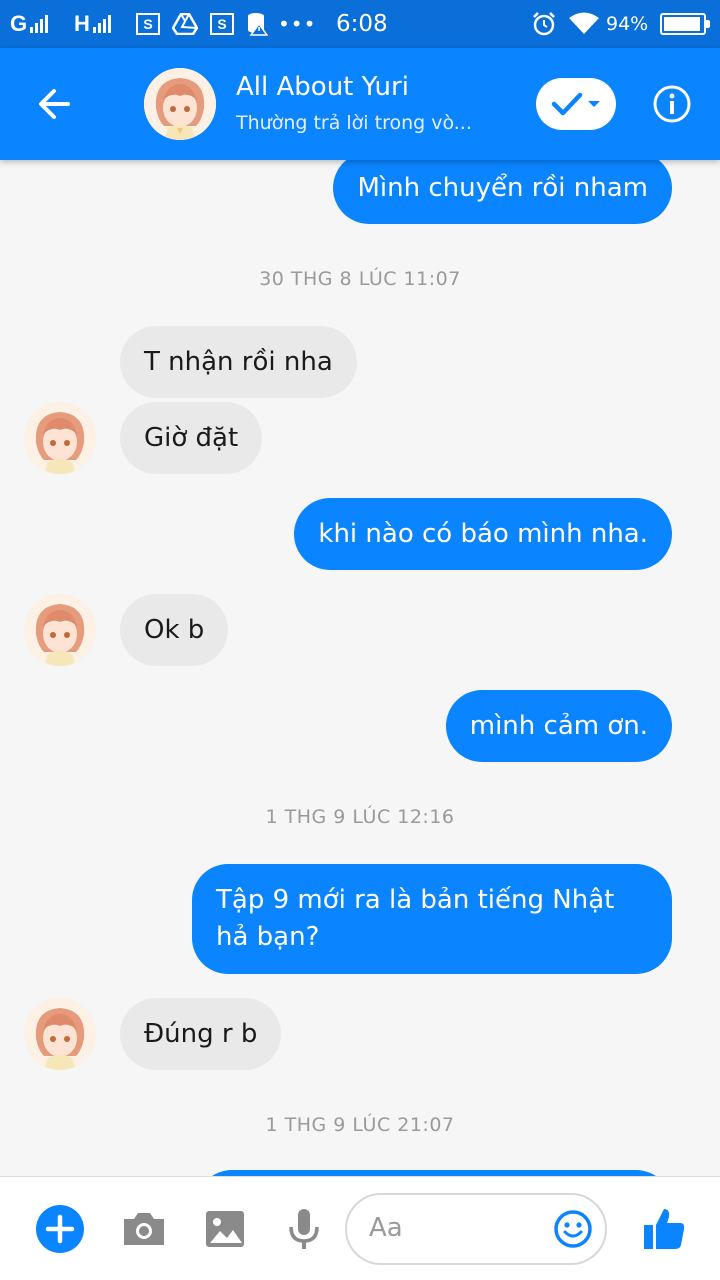  Describe the element at coordinates (558, 726) in the screenshot. I see `message-outgoing: mình cảm ơn.` at that location.